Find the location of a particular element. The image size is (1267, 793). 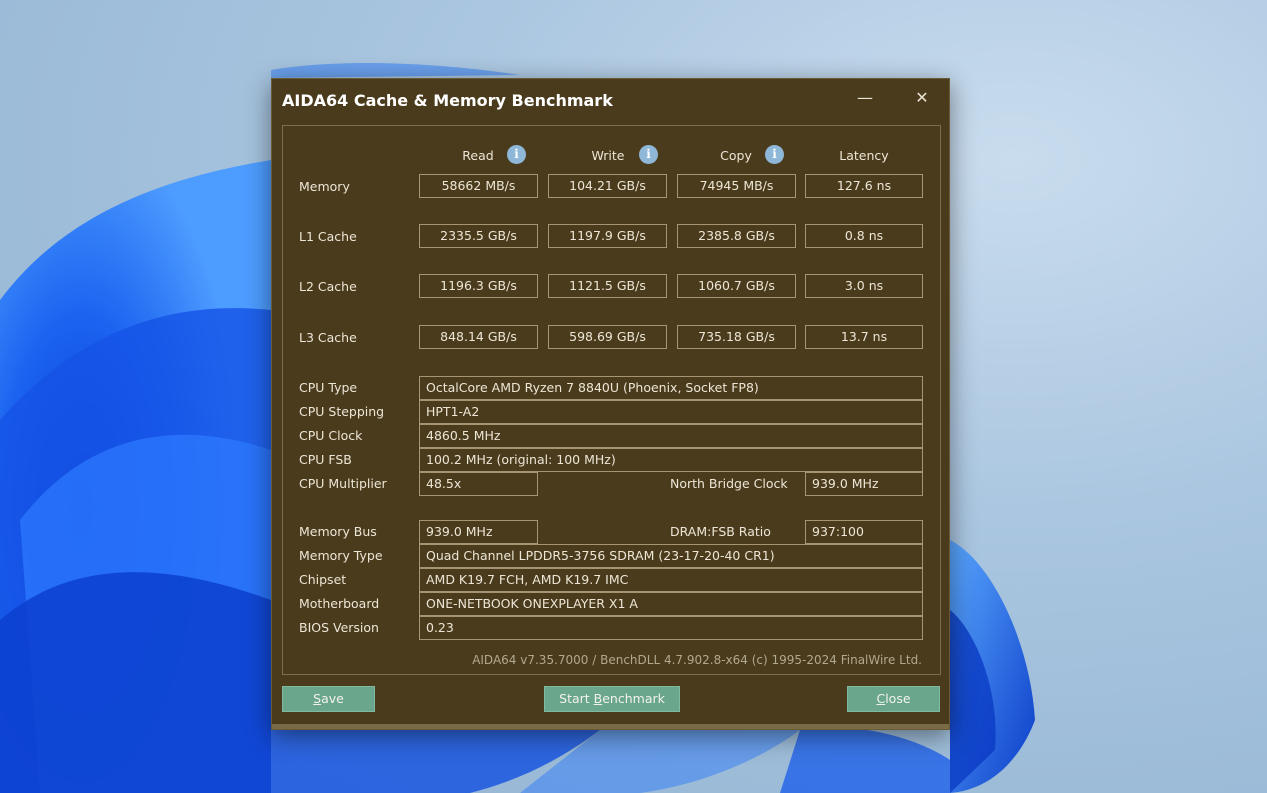

cpu-multiplier-label: CPU Multiplier is located at coordinates (343, 483).